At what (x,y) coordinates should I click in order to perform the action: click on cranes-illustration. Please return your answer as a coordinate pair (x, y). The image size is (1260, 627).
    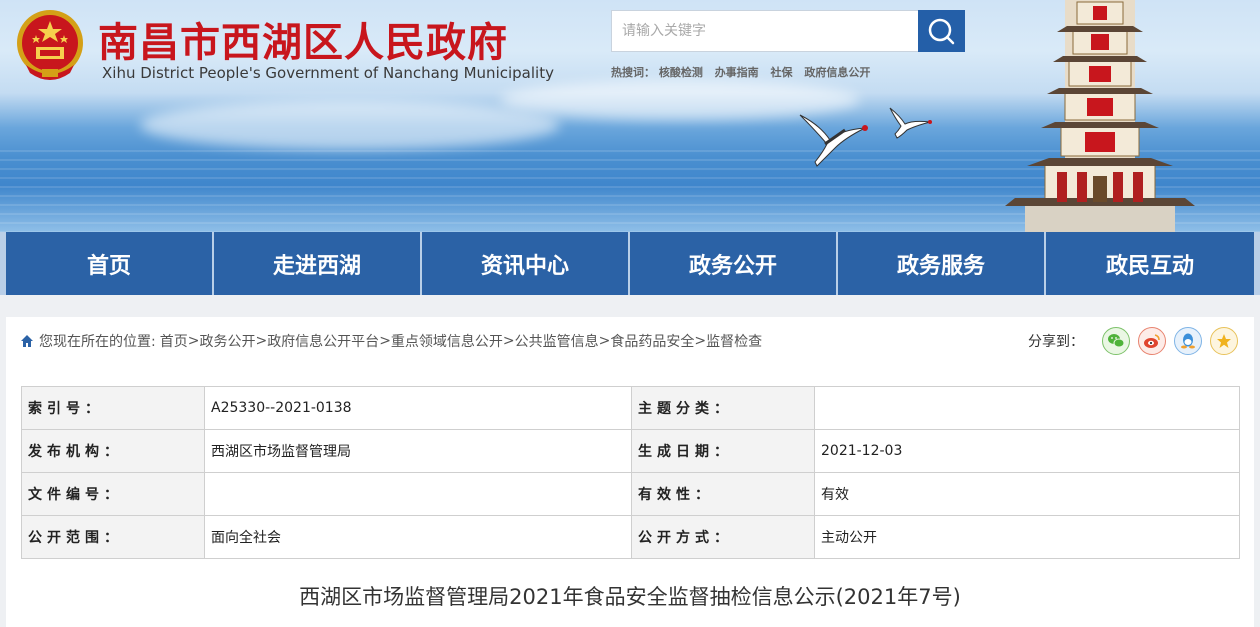
    Looking at the image, I should click on (865, 137).